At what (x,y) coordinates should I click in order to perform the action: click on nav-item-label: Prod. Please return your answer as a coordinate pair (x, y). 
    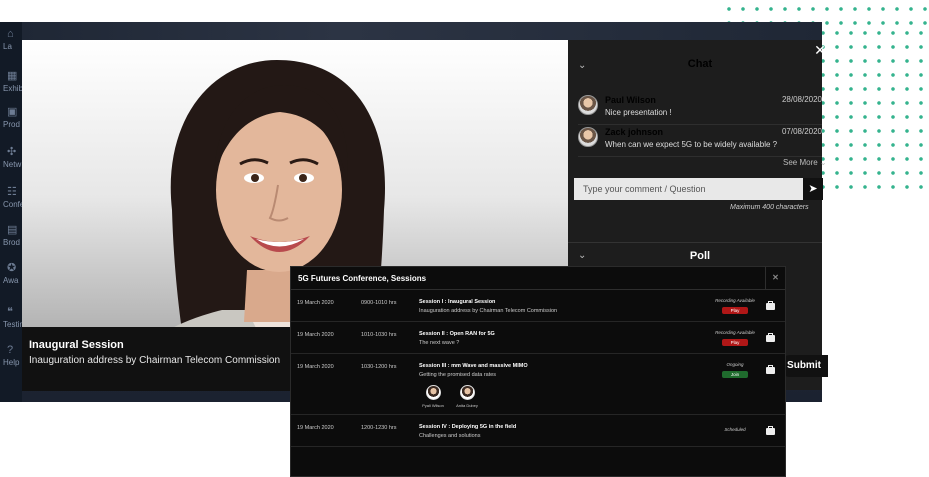
    Looking at the image, I should click on (11, 124).